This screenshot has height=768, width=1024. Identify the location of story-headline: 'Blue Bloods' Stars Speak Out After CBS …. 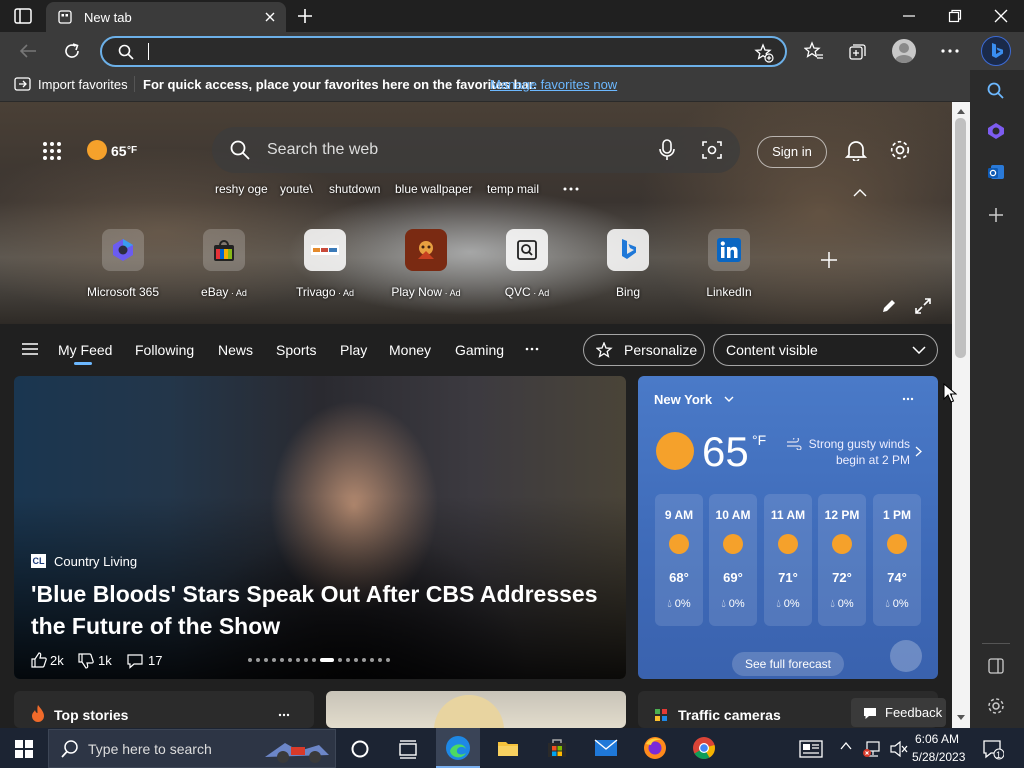
(321, 610).